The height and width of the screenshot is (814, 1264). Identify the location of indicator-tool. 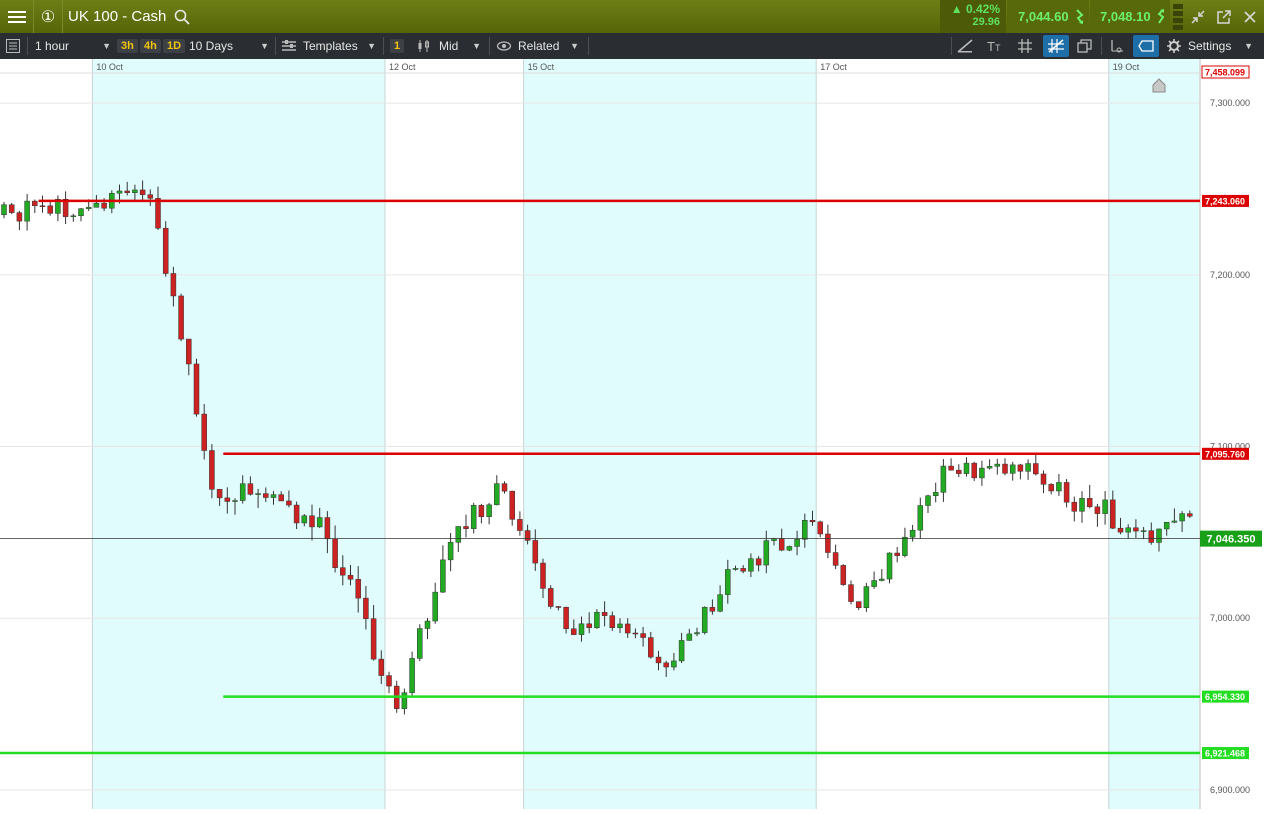
(1117, 46).